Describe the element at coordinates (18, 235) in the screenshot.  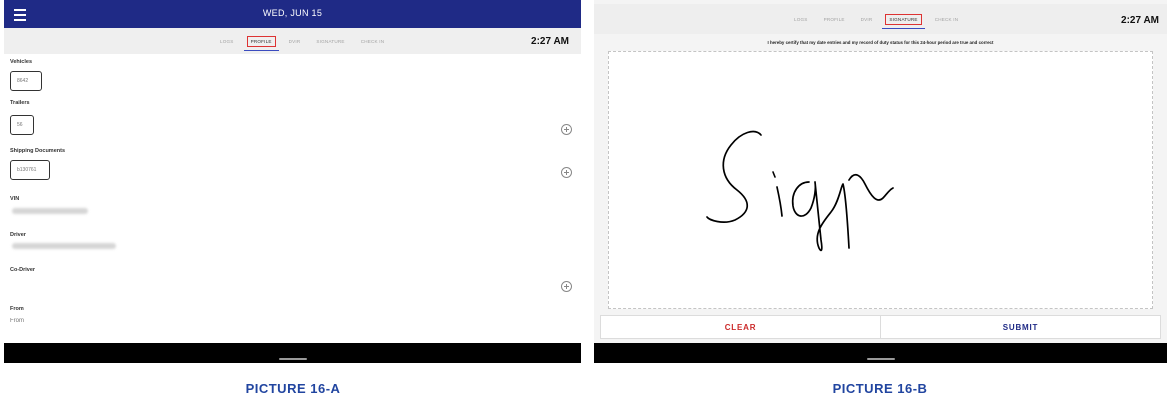
I see `driver-label: Driver` at that location.